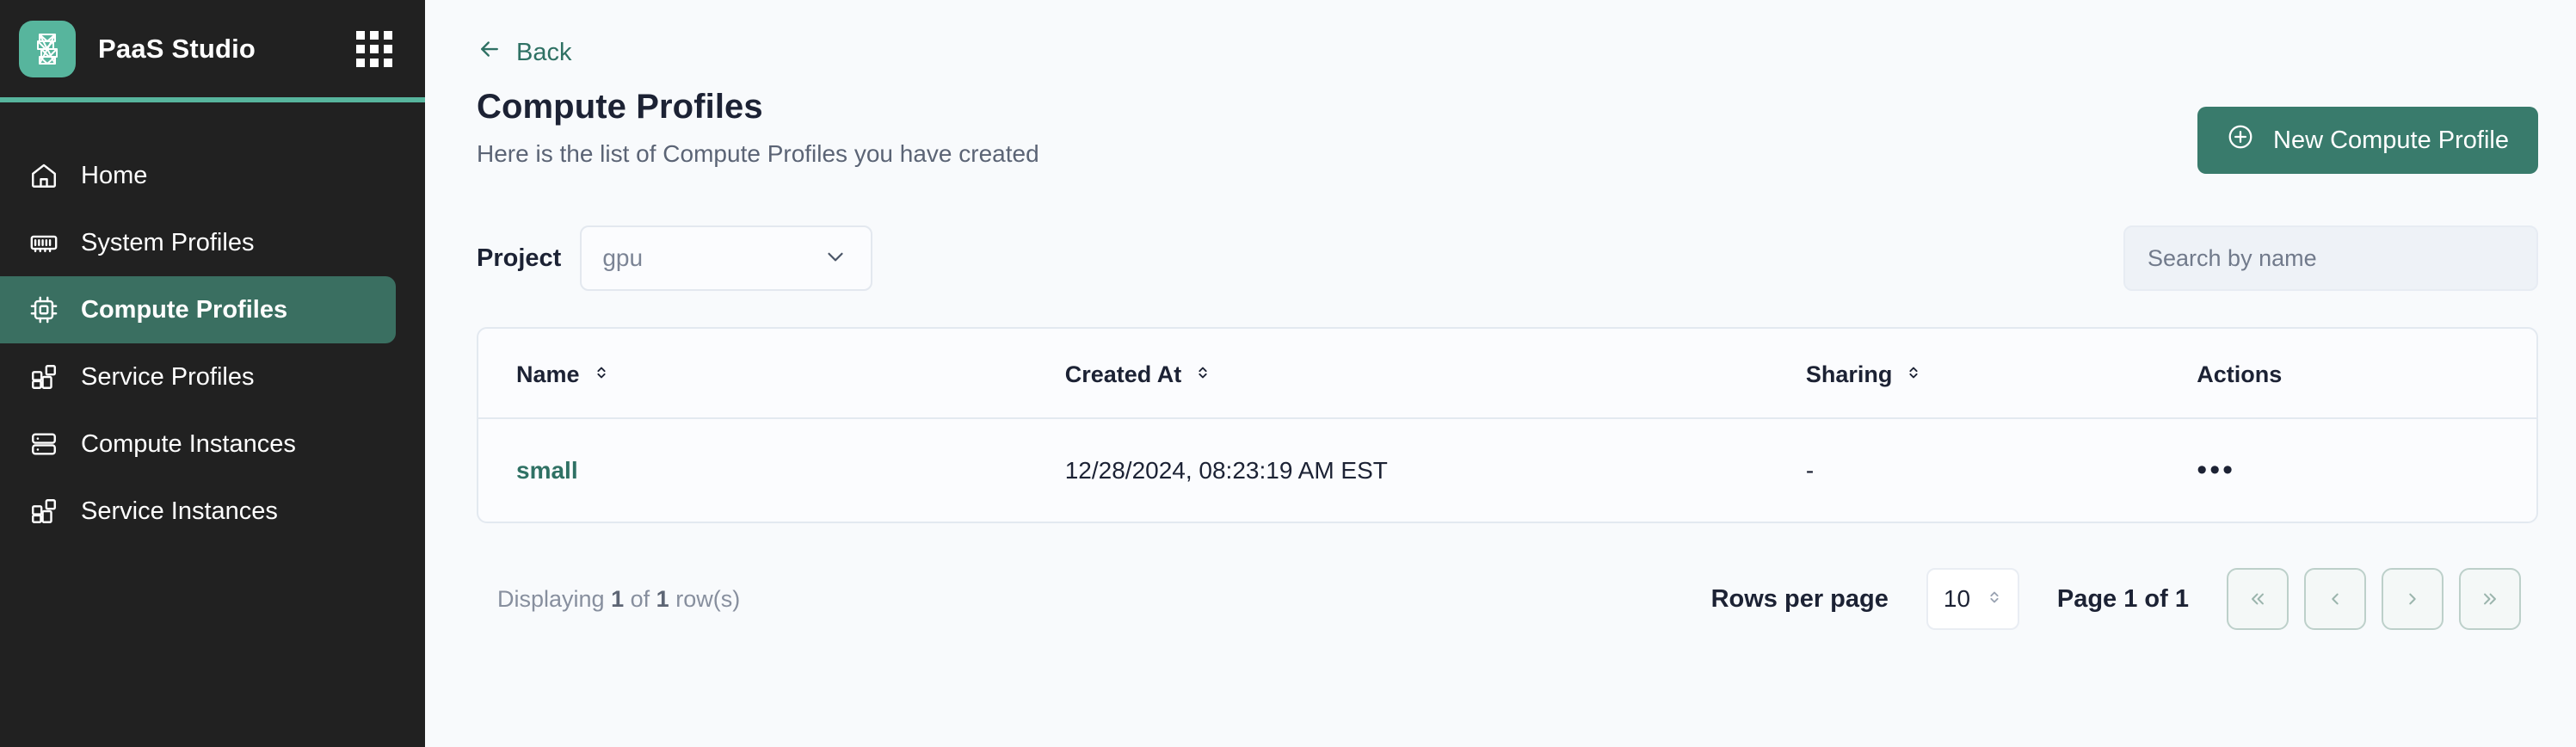 The image size is (2576, 747). Describe the element at coordinates (1123, 374) in the screenshot. I see `column-label: Created At` at that location.